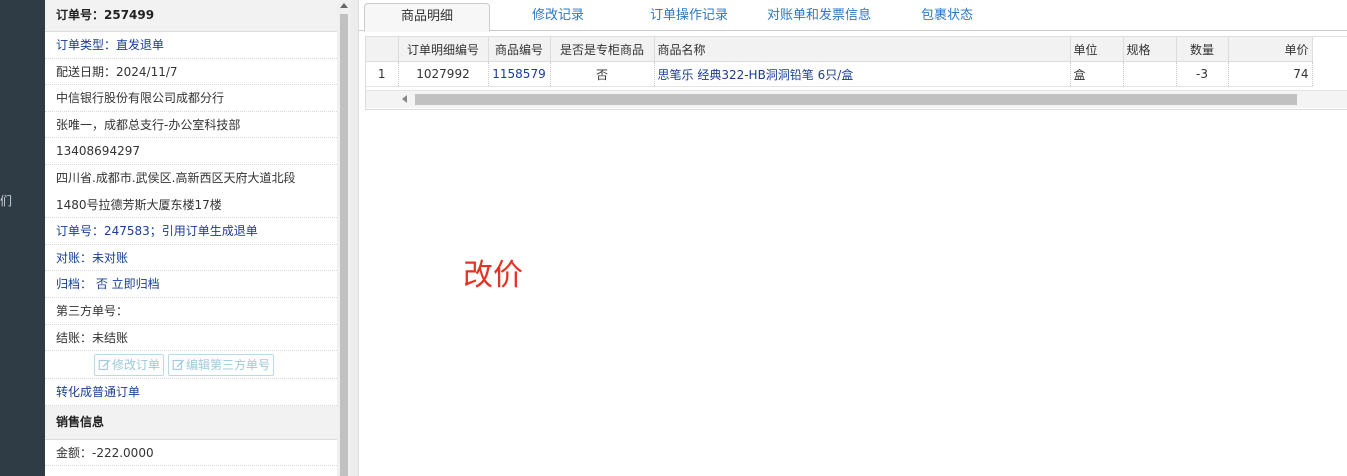 The height and width of the screenshot is (476, 1347). I want to click on tab-product-detail: 商品明细, so click(427, 17).